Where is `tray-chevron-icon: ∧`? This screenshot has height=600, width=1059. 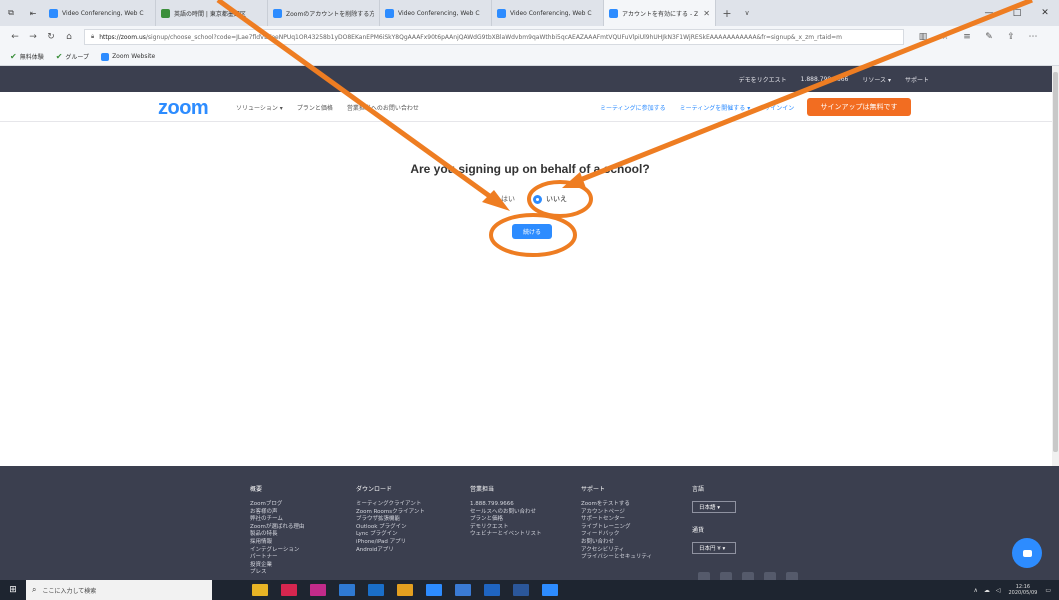
tray-chevron-icon: ∧ is located at coordinates (975, 590).